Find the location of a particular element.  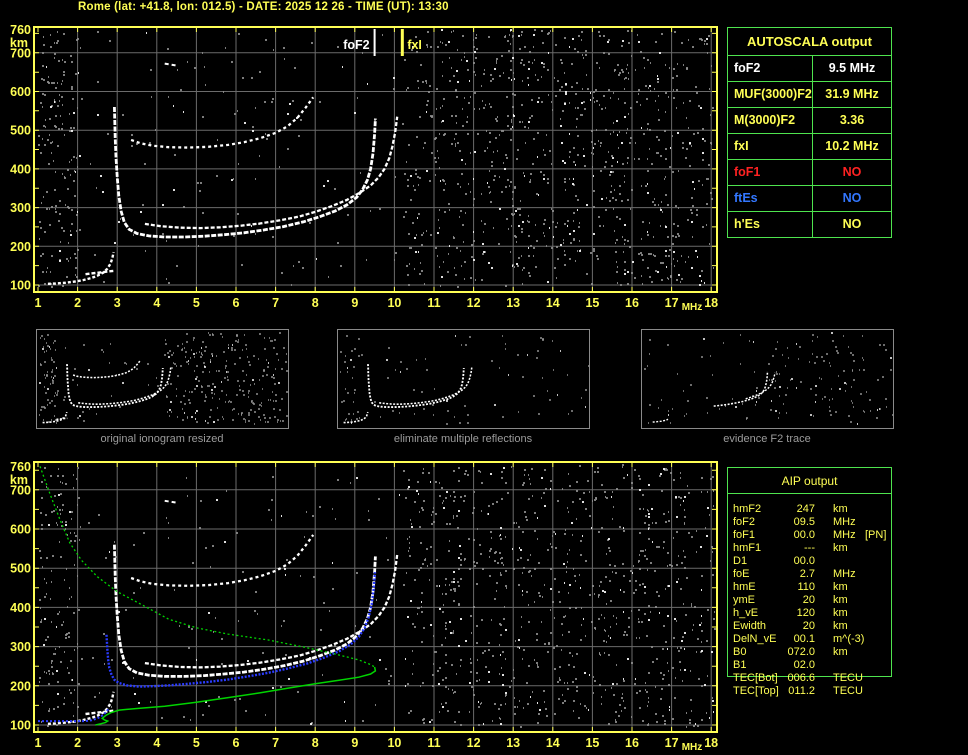

autoscala-table-header: AUTOSCALA output is located at coordinates (809, 42).